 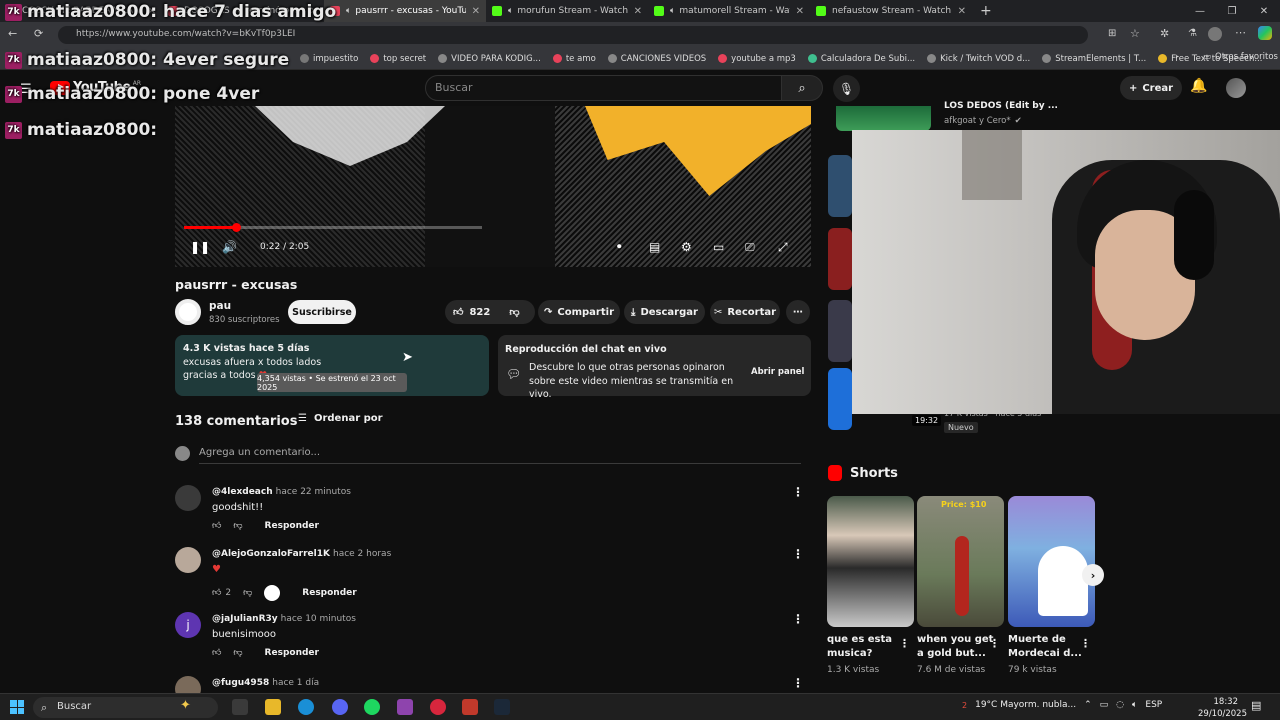 What do you see at coordinates (1264, 11) in the screenshot?
I see `close-window-icon: ✕` at bounding box center [1264, 11].